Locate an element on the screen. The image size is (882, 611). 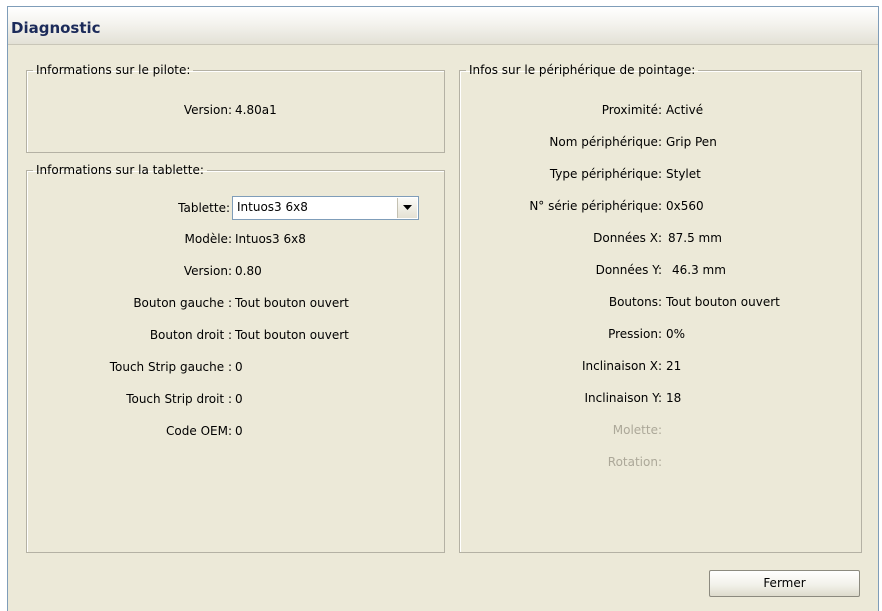
device-serial-value: 0x560 is located at coordinates (685, 206).